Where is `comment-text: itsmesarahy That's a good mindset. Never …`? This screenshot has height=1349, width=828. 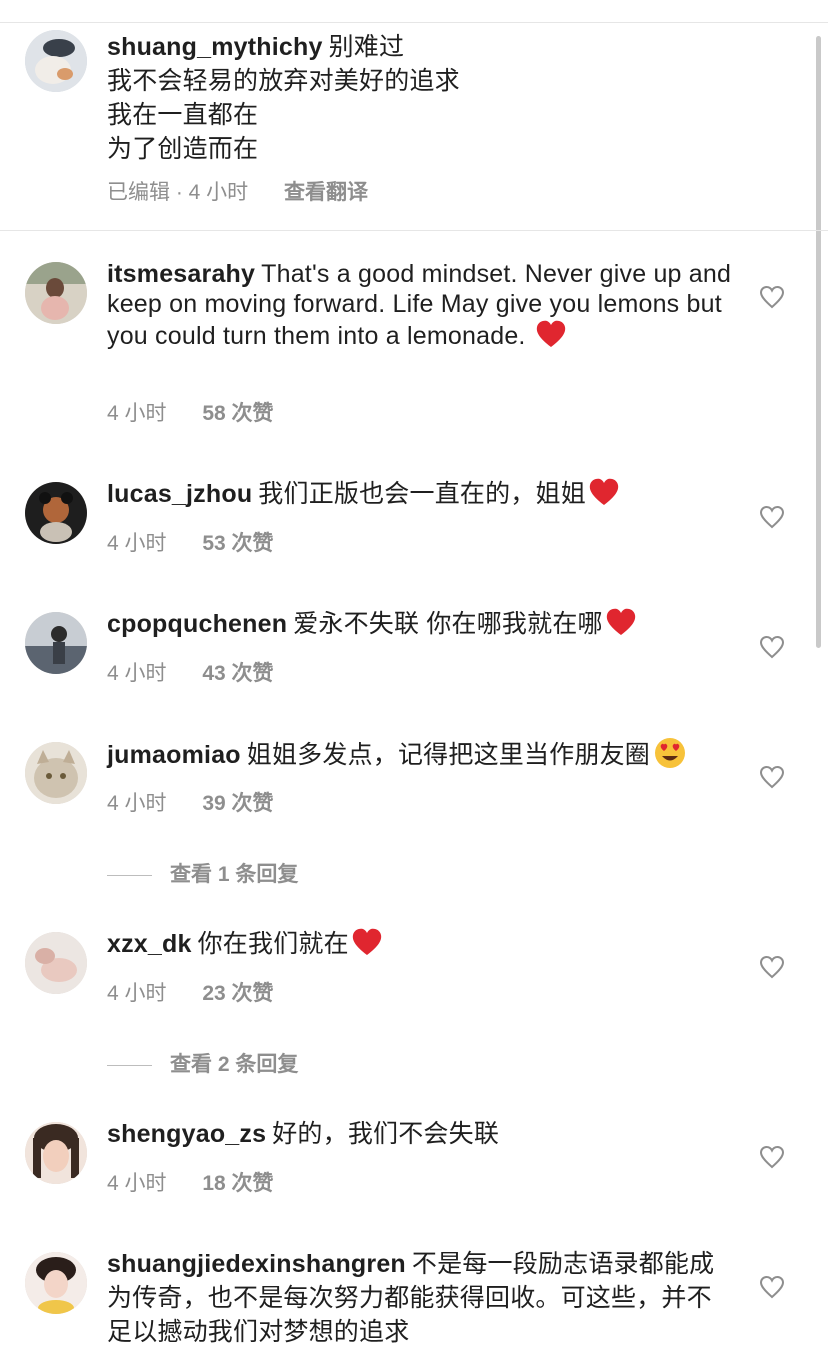
comment-text: itsmesarahy That's a good mindset. Never … is located at coordinates (427, 305).